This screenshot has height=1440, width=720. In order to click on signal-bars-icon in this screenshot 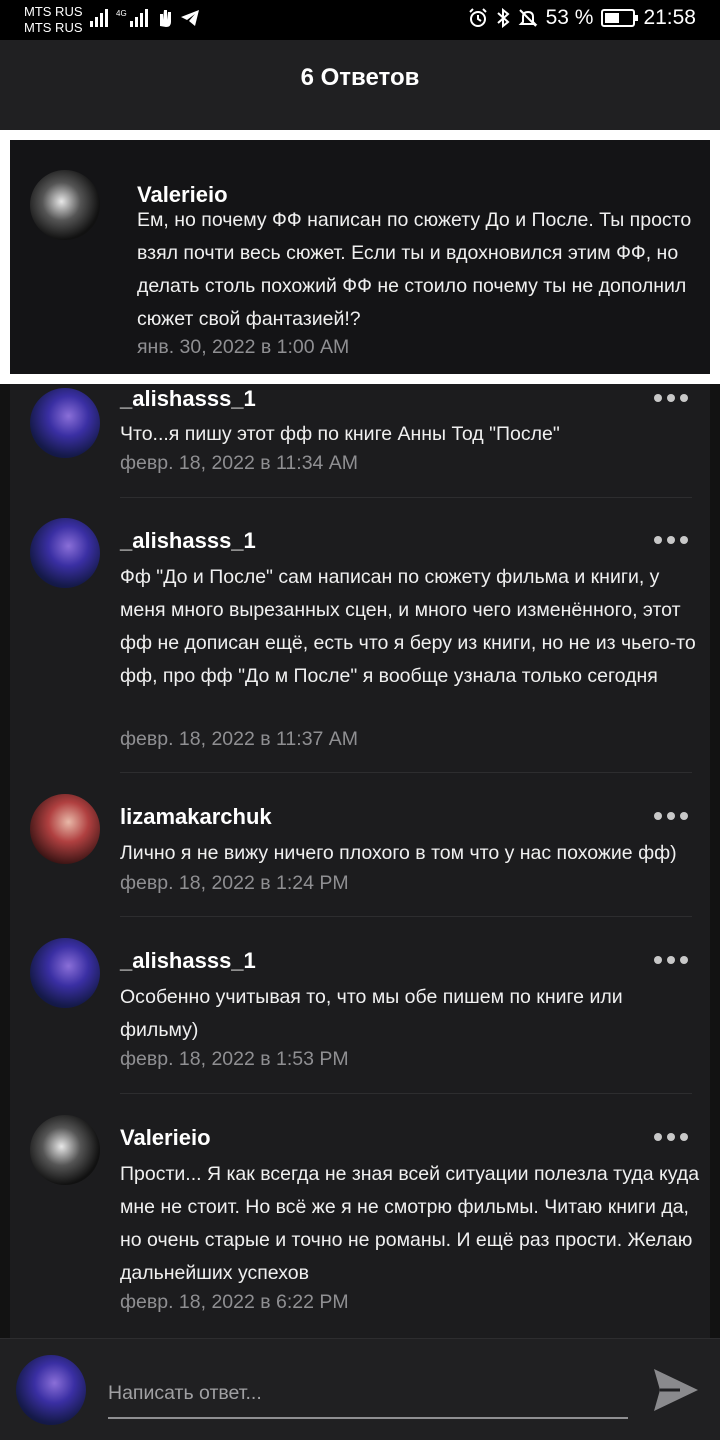, I will do `click(99, 18)`.